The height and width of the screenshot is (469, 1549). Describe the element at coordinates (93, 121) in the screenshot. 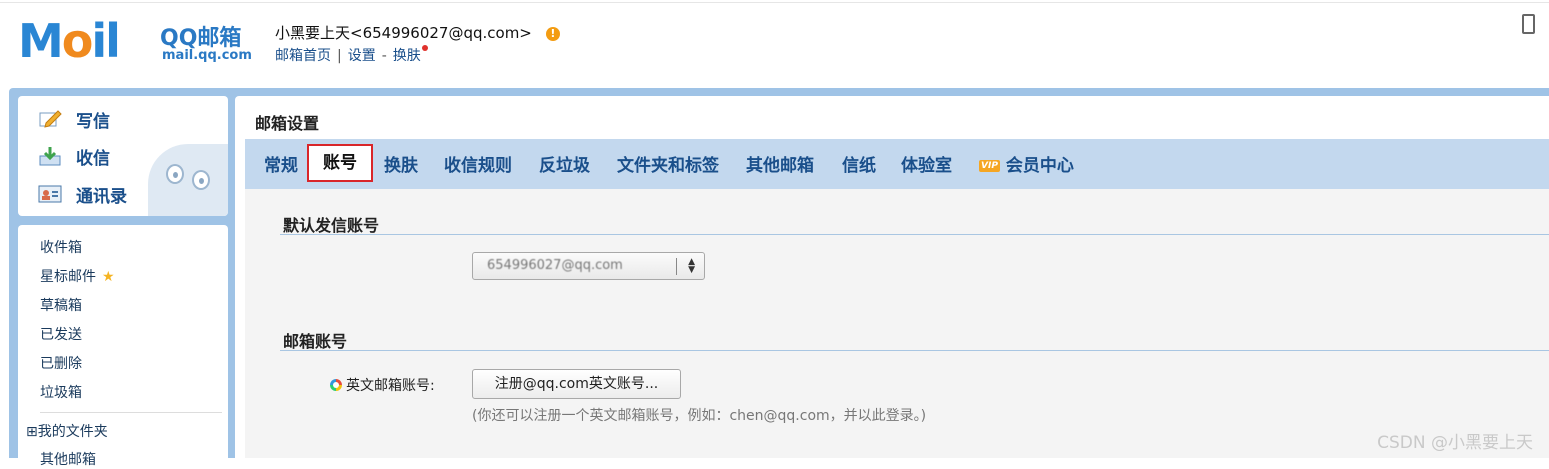

I see `compose-label: 写信` at that location.